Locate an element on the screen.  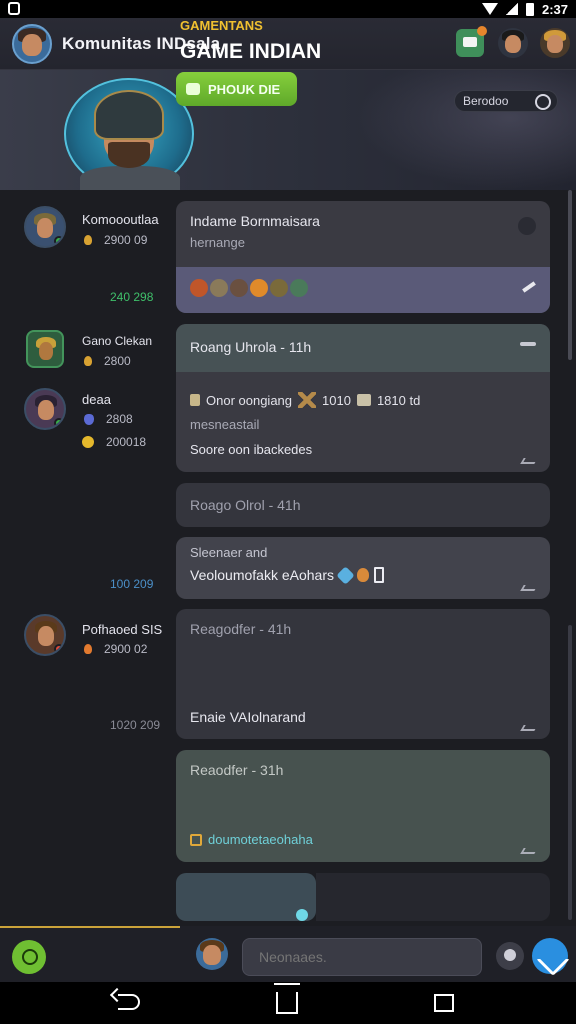
community-avatar is located at coordinates (32, 44).